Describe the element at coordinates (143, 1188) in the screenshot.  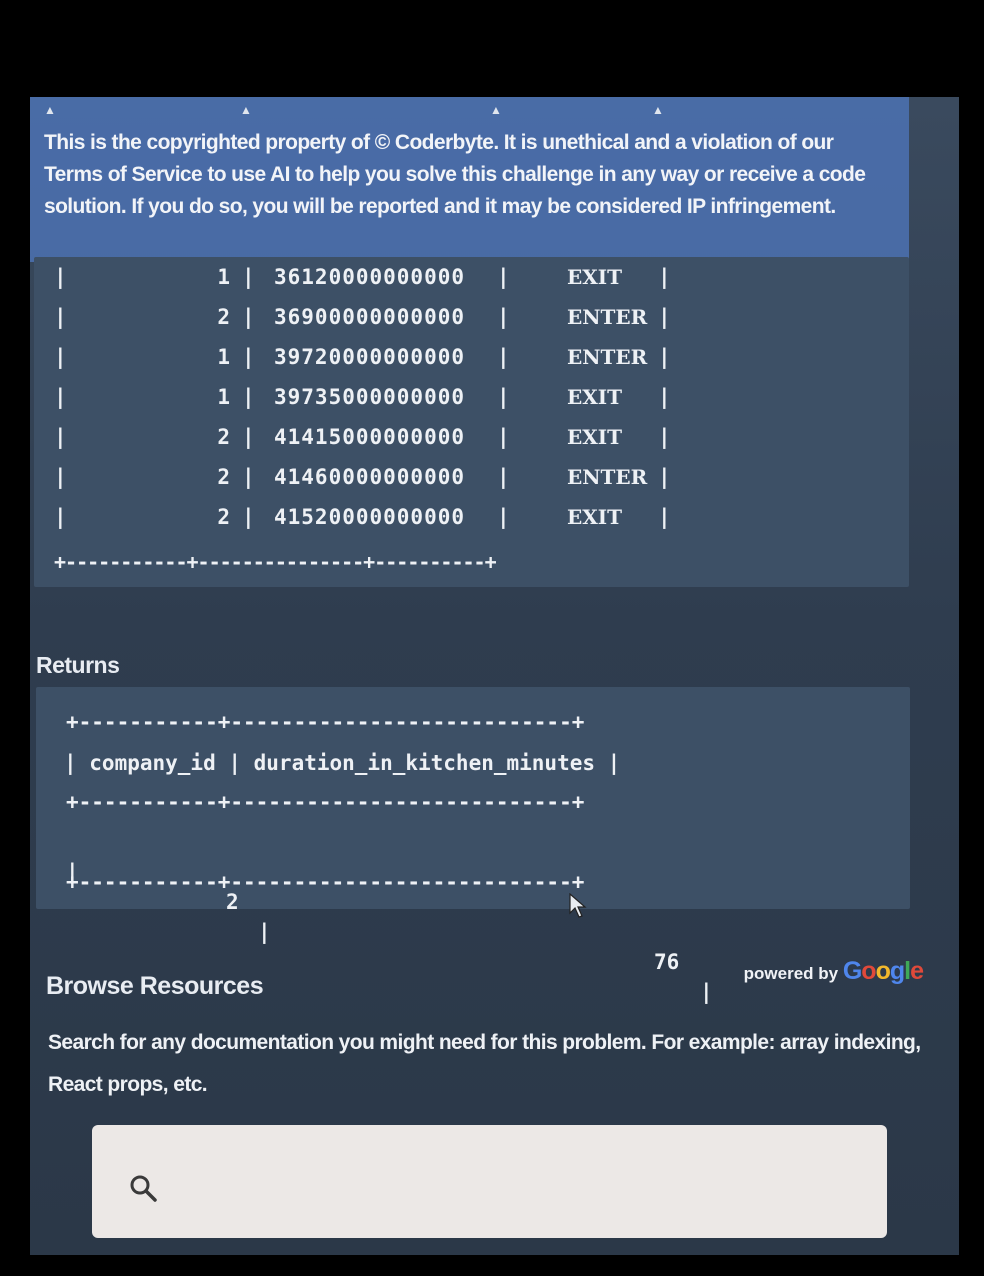
I see `search-icon` at that location.